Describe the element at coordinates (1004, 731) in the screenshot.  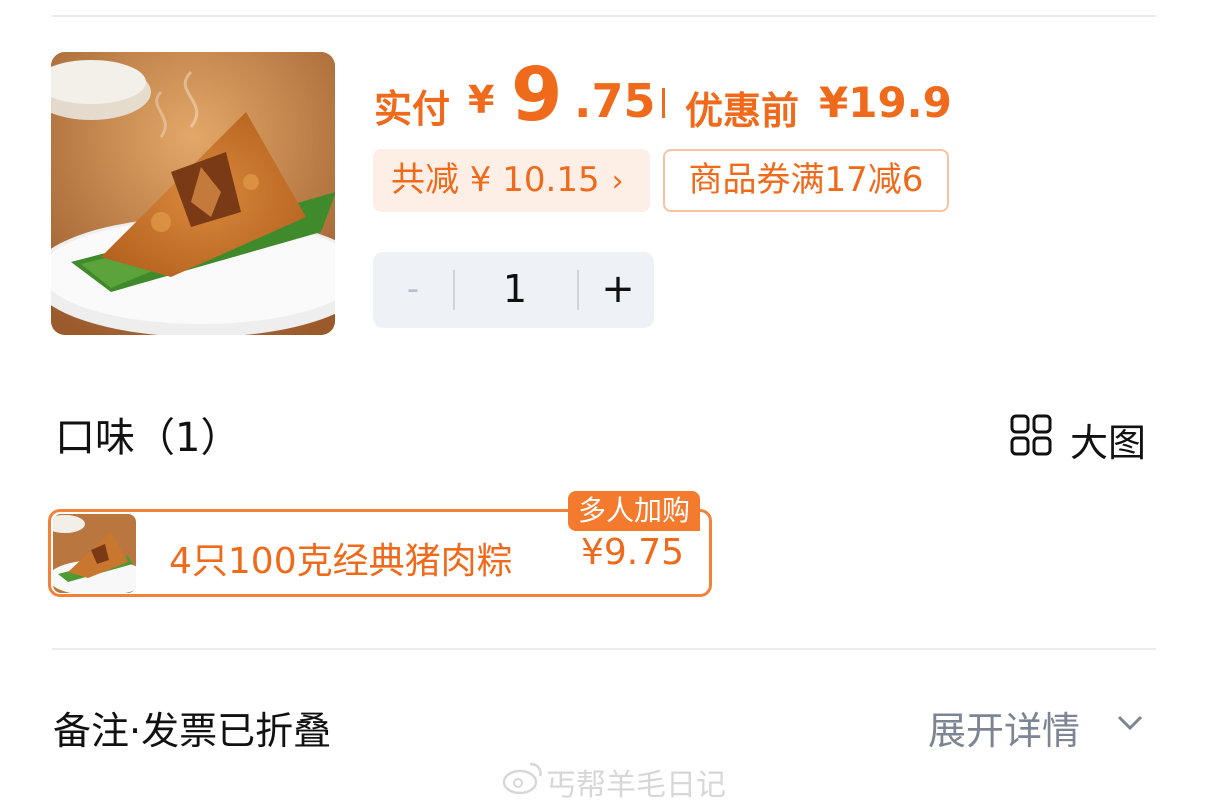
I see `expand-details-label: 展开详情` at that location.